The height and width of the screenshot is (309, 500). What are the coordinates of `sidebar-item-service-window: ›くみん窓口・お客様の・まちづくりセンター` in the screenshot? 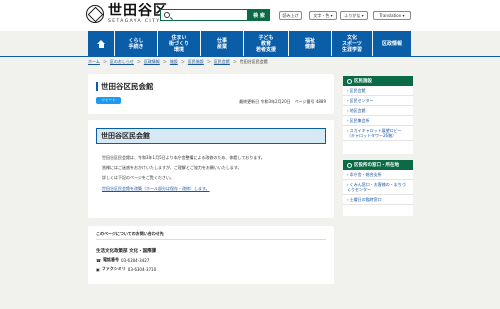 It's located at (378, 187).